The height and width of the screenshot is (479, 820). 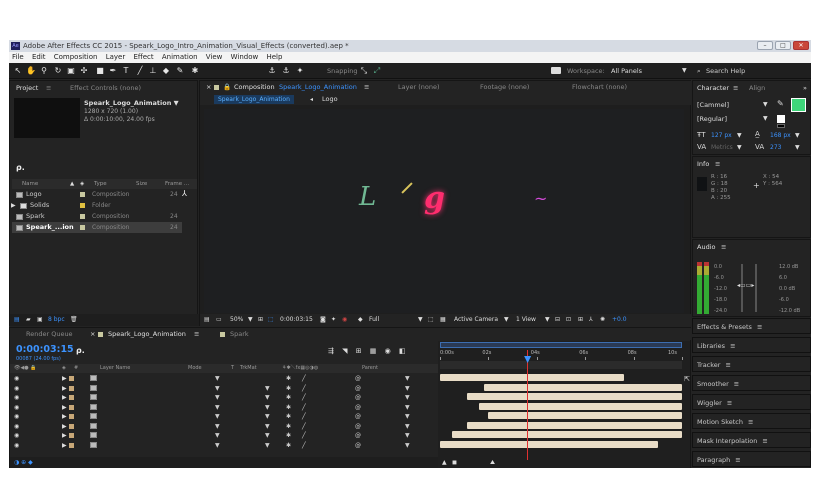 What do you see at coordinates (76, 57) in the screenshot?
I see `menu-composition: Composition` at bounding box center [76, 57].